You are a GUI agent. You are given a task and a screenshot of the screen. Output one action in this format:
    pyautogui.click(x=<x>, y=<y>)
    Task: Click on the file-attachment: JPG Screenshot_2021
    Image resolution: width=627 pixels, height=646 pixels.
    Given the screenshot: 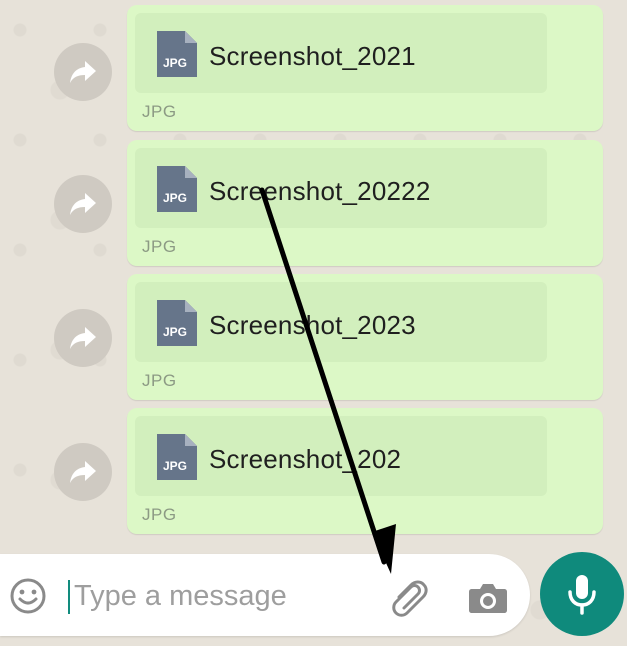 What is the action you would take?
    pyautogui.click(x=341, y=53)
    